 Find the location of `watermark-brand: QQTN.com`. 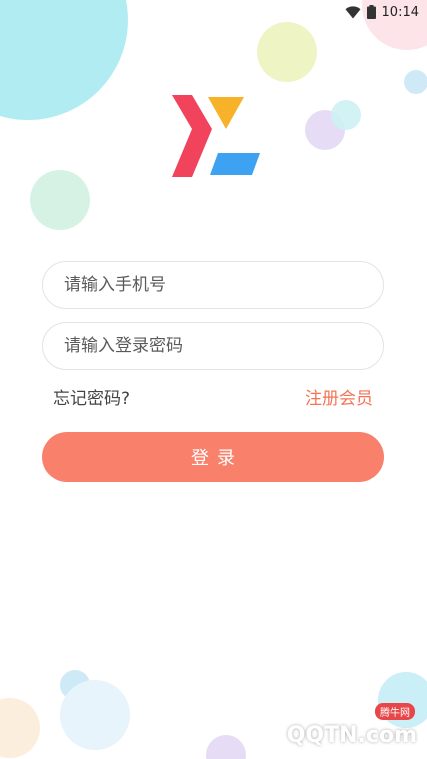

watermark-brand: QQTN.com is located at coordinates (351, 735).